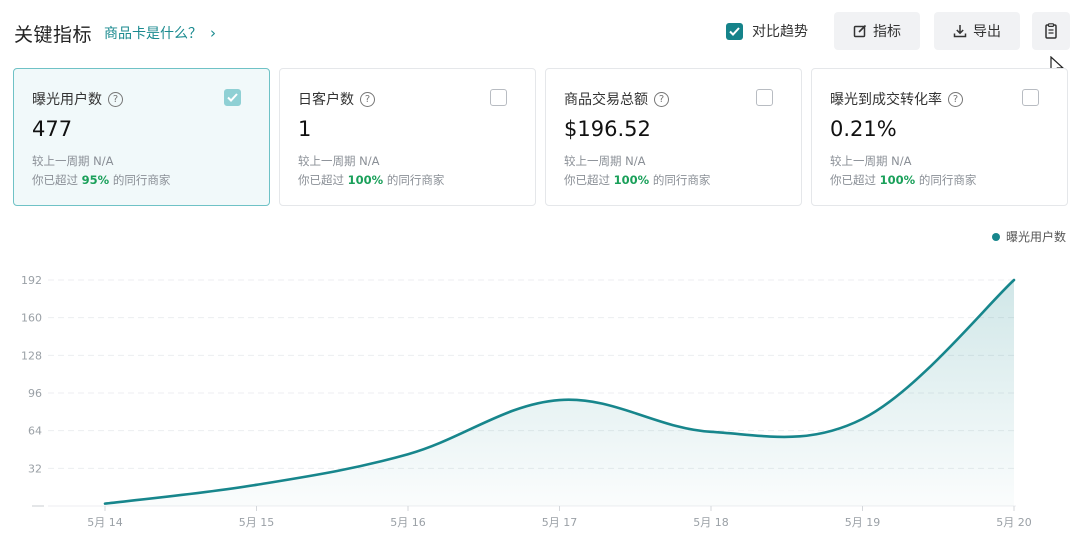 This screenshot has width=1080, height=553. I want to click on edit-icon, so click(860, 31).